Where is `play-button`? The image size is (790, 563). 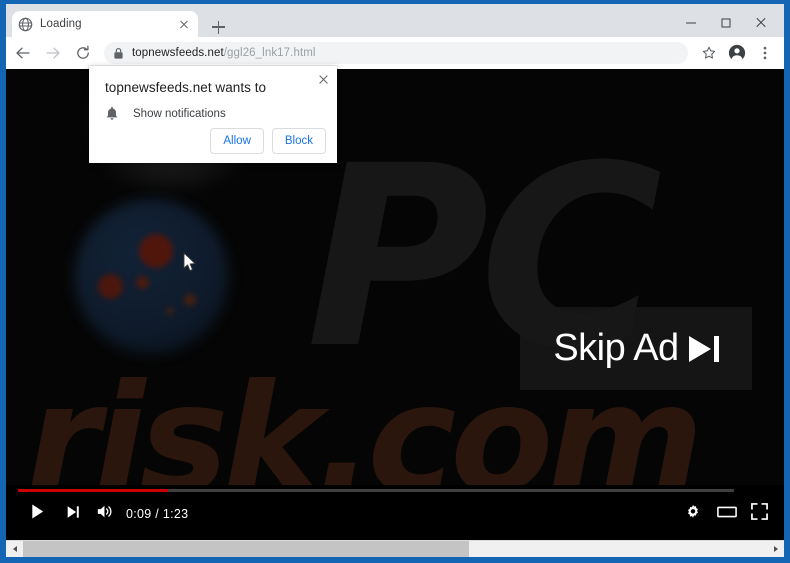 play-button is located at coordinates (37, 514).